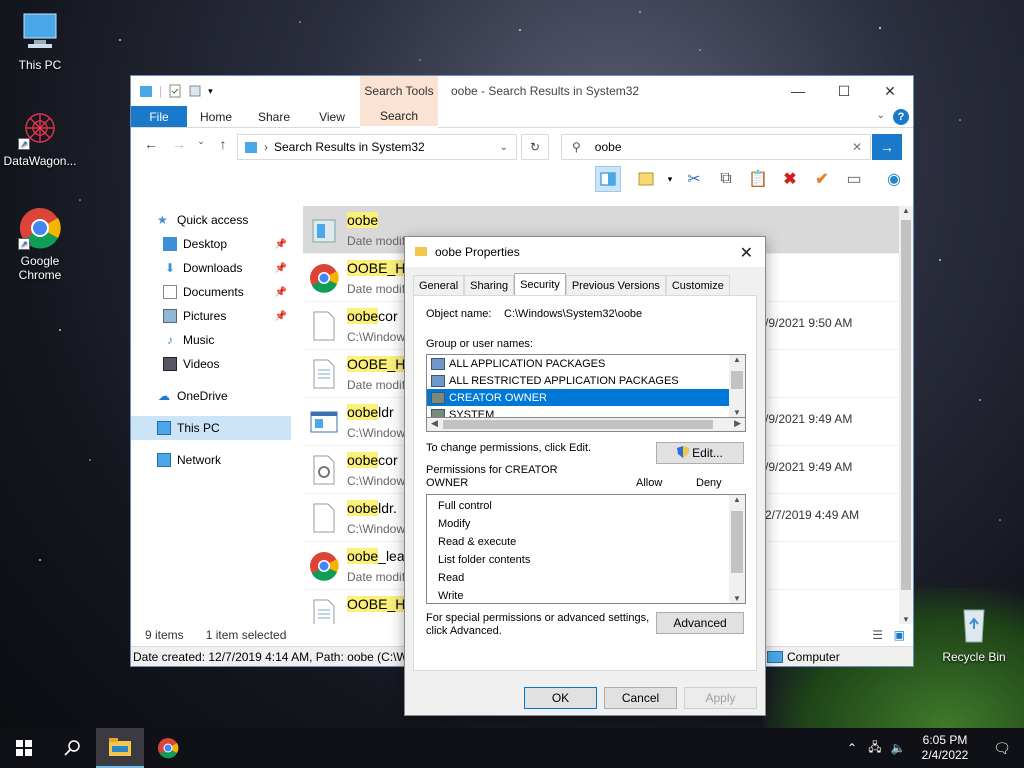 This screenshot has width=1024, height=768. I want to click on taskbar-search-button, so click(72, 748).